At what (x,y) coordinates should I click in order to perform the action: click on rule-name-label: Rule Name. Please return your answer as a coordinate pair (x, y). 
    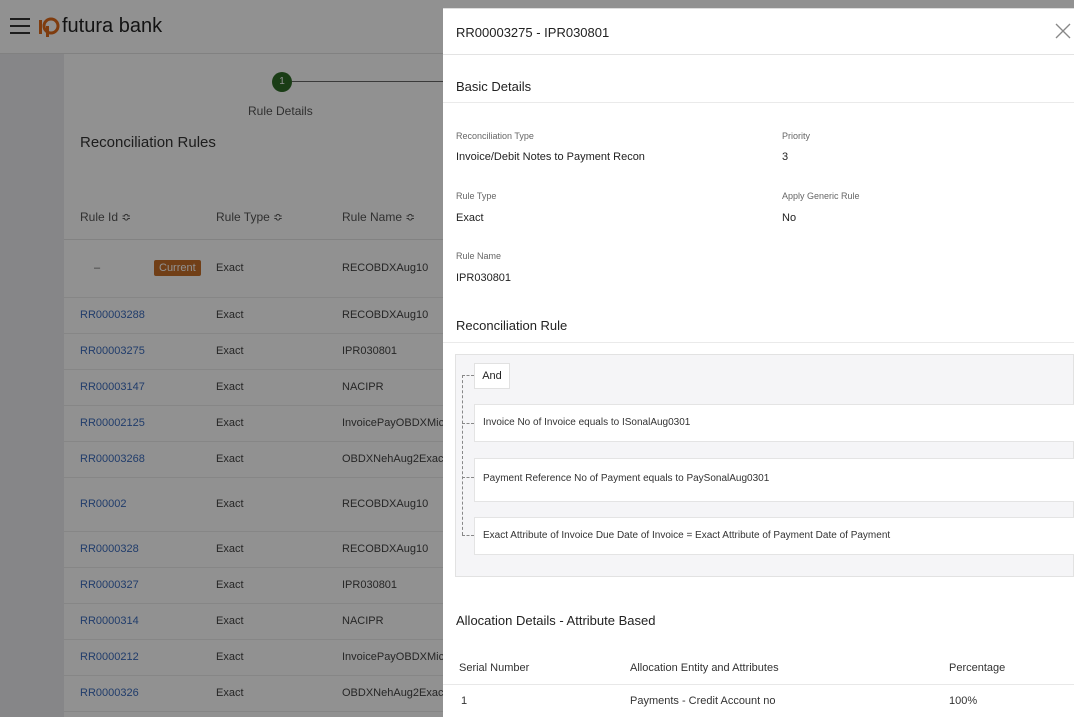
    Looking at the image, I should click on (479, 256).